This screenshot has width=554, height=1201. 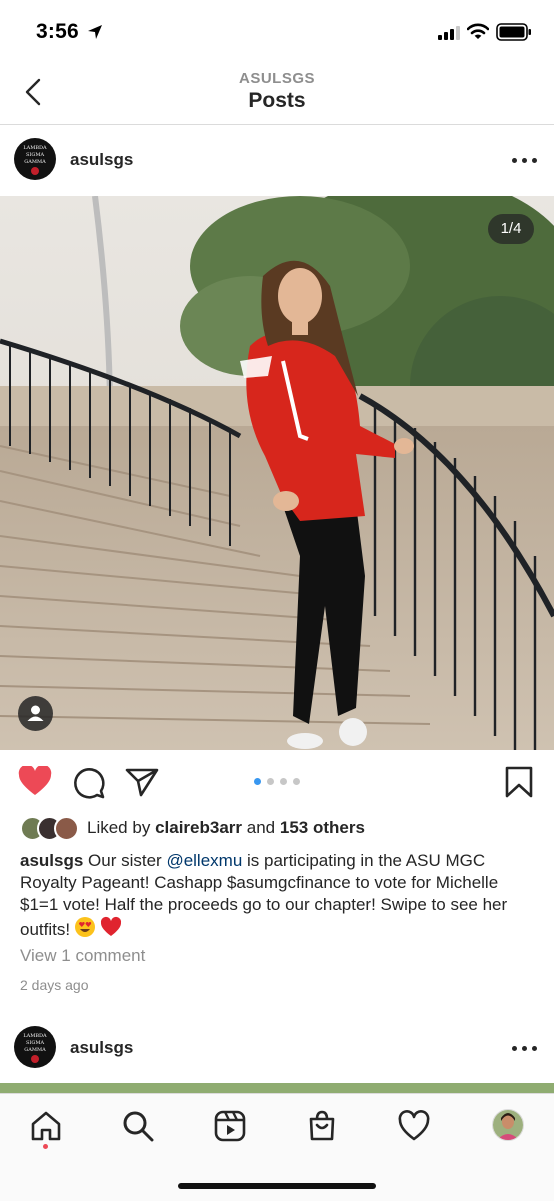 What do you see at coordinates (35, 1047) in the screenshot?
I see `next-post-avatar: LAMBDA SIGMA GAMMA` at bounding box center [35, 1047].